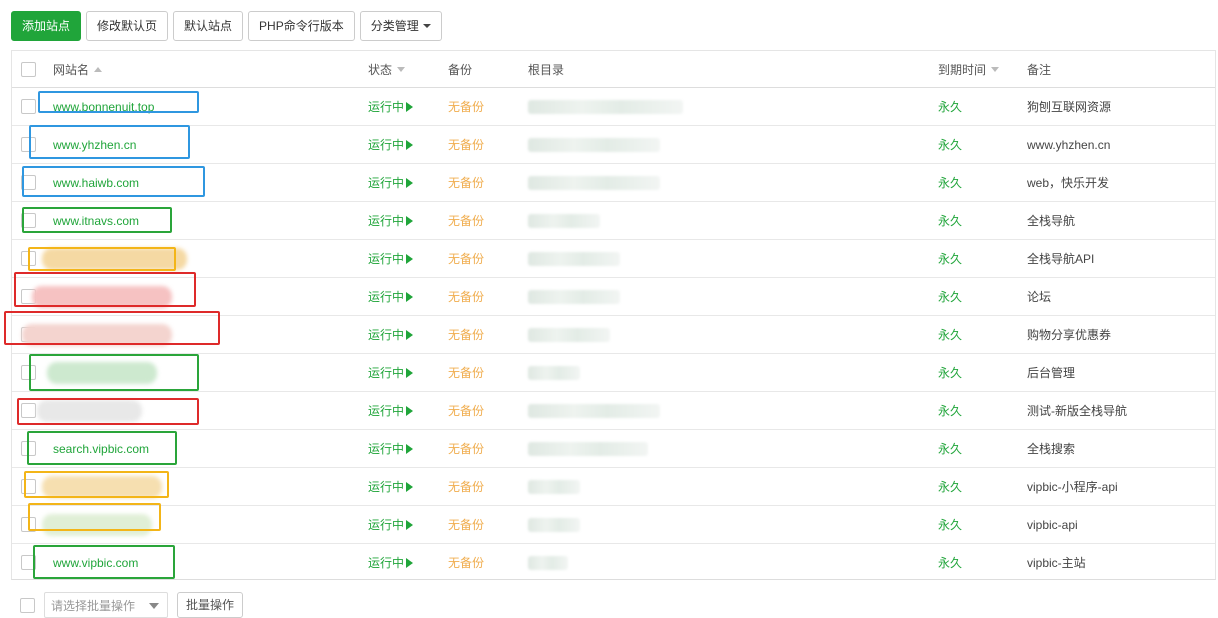 This screenshot has height=618, width=1218. I want to click on note-text: vipbic-主站, so click(1056, 562).